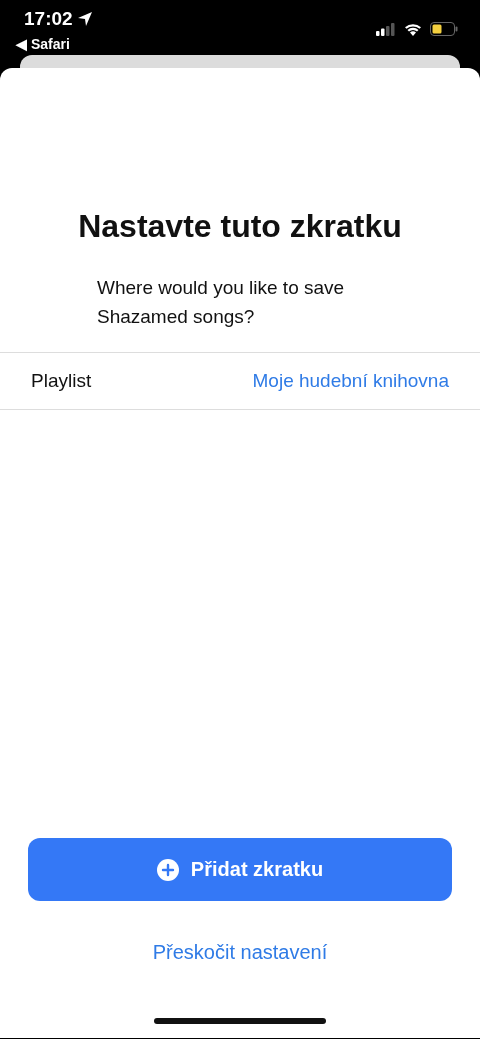  I want to click on back-to-app-link: ◀ Safari, so click(43, 44).